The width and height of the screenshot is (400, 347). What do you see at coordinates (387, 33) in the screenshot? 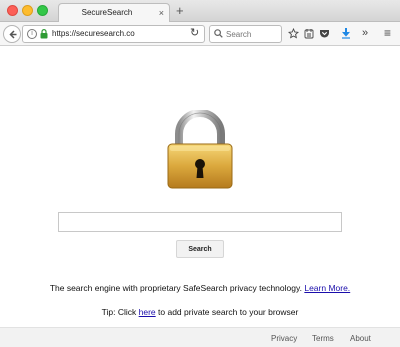
I see `menu-icon: ≡` at bounding box center [387, 33].